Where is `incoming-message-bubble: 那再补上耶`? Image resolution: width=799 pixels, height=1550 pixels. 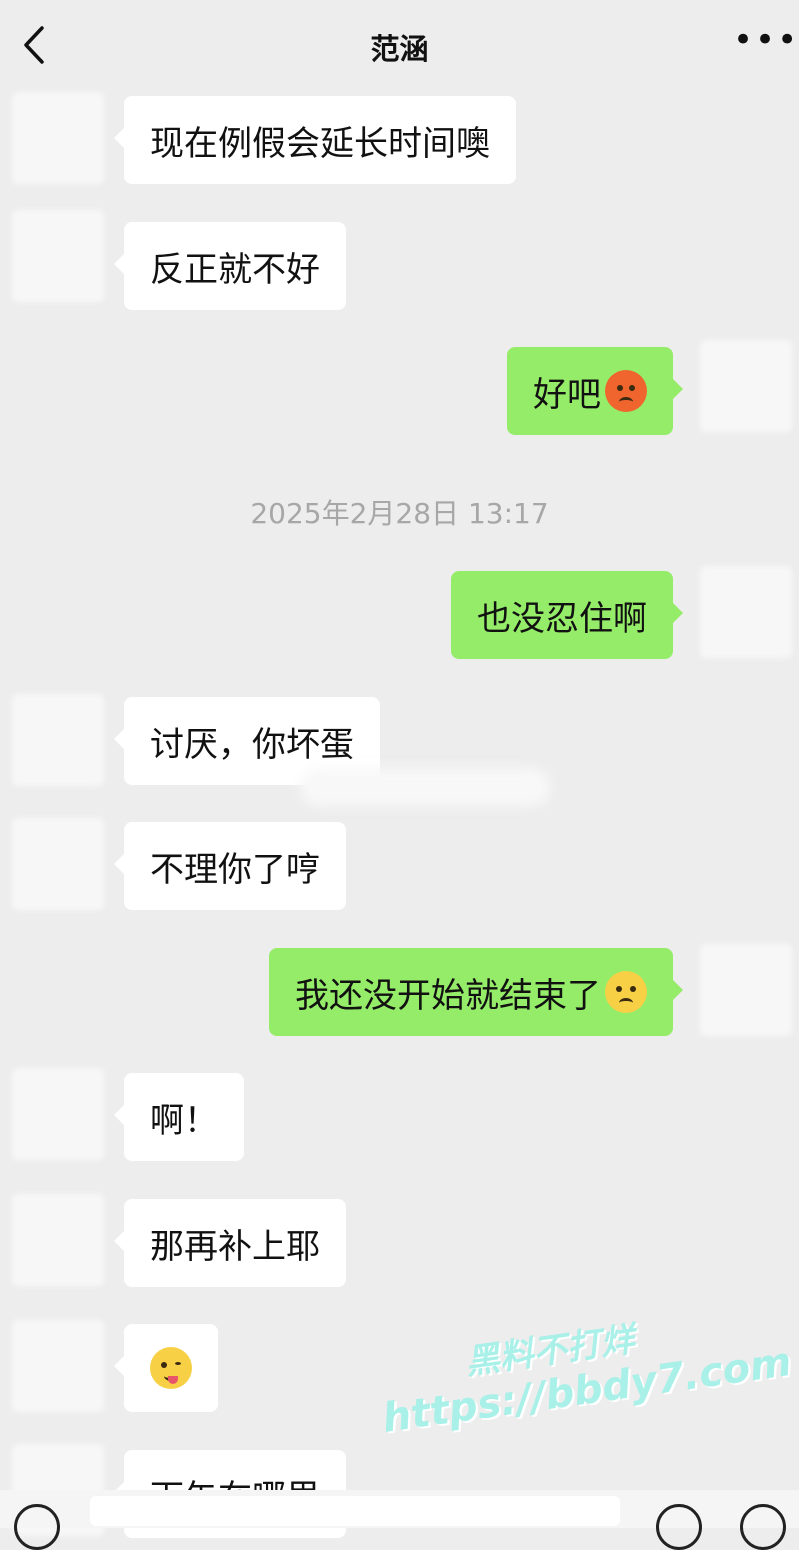 incoming-message-bubble: 那再补上耶 is located at coordinates (230, 1243).